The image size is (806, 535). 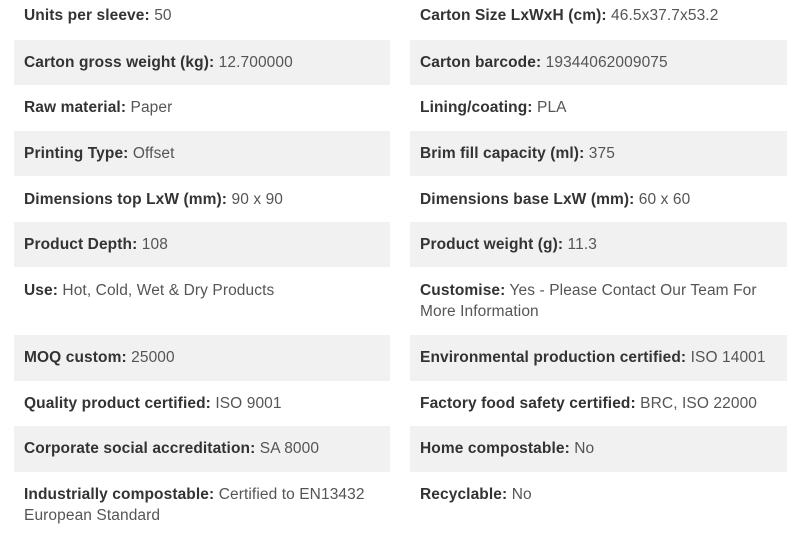 I want to click on spec-lining-coating: Lining/coating: PLA, so click(x=598, y=108).